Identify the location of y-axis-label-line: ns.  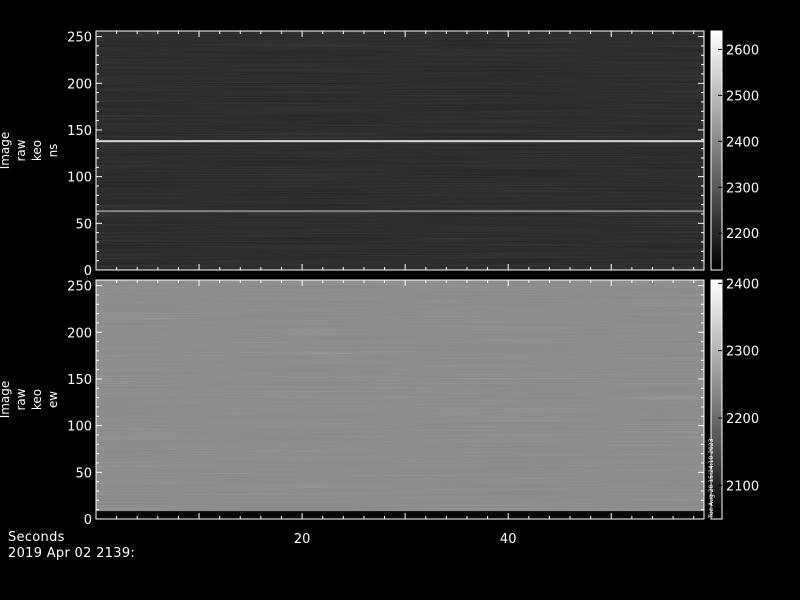
(53, 151).